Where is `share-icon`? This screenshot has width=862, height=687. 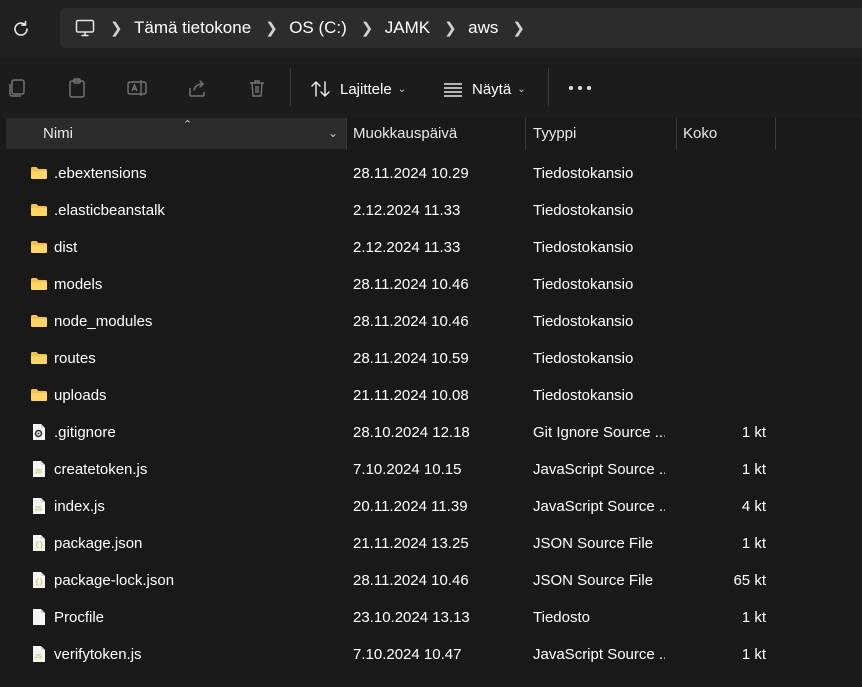 share-icon is located at coordinates (197, 88).